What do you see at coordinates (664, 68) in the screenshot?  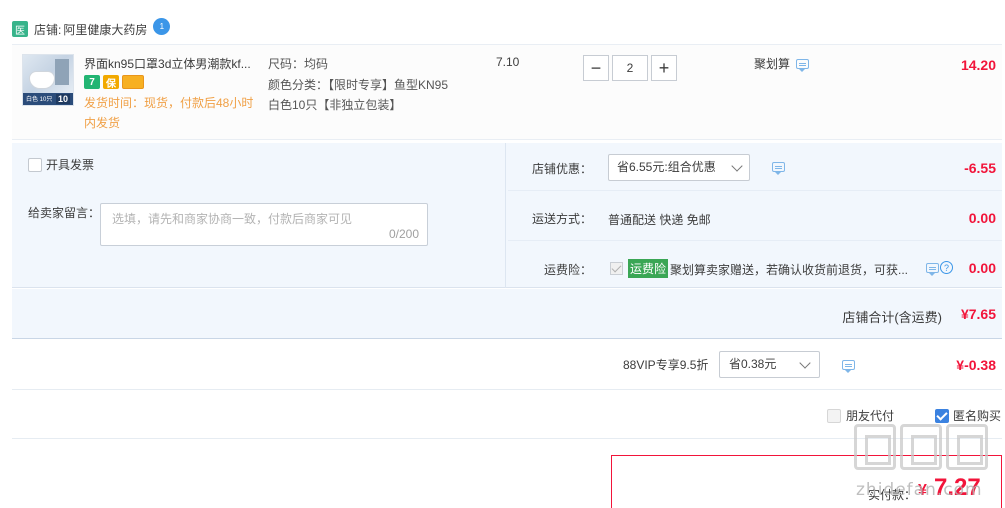 I see `quantity-increase-button: +` at bounding box center [664, 68].